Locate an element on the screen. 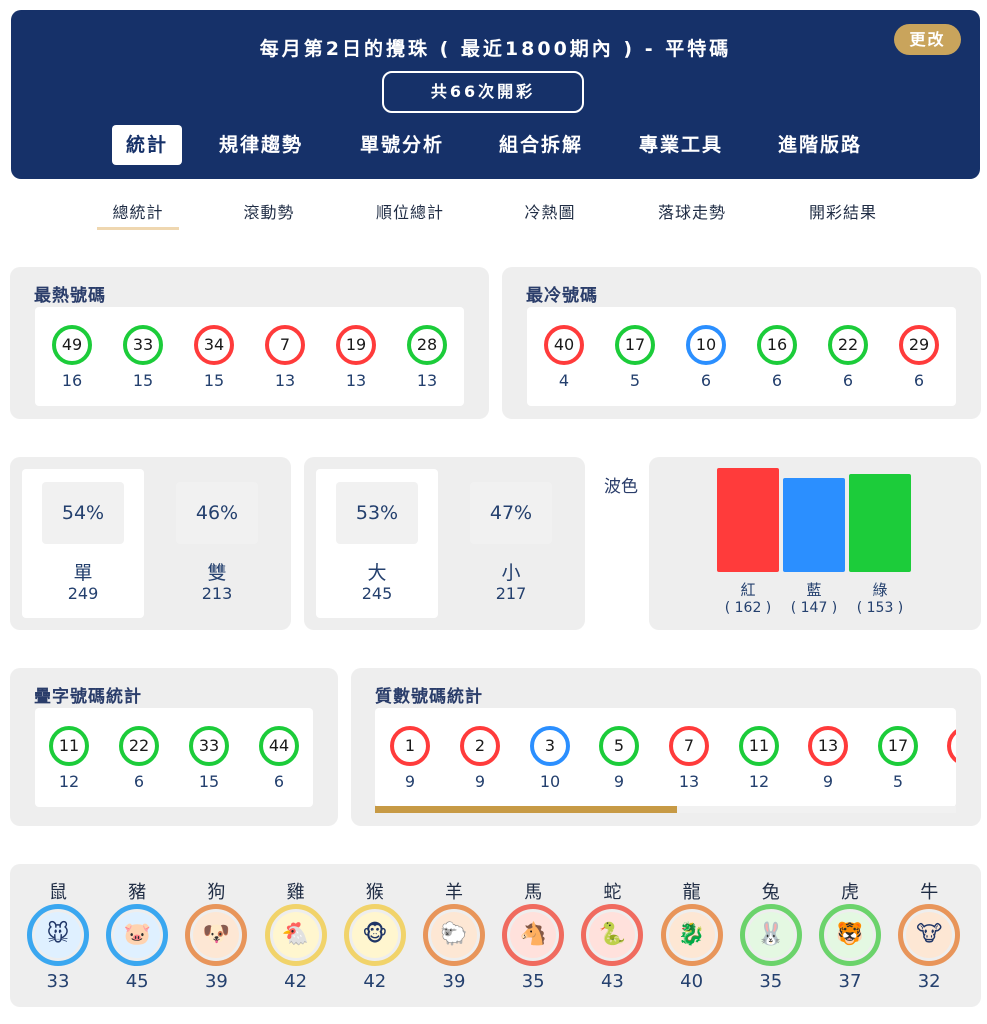  prime-numbers-list: 1 9 2 9 3 10 5 9 7 13 11 12 13 9 17 5 is located at coordinates (665, 757).